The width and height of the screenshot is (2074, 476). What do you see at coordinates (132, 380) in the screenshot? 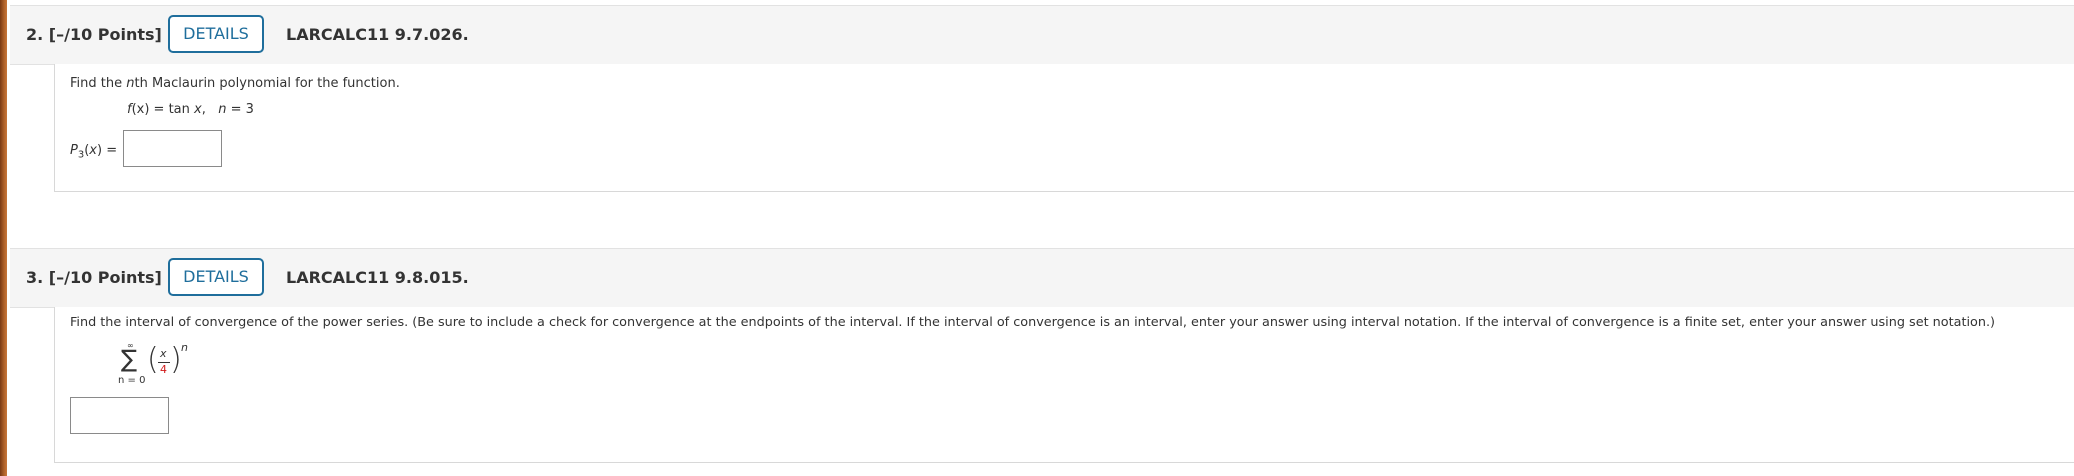
I see `sigma-lower-limit: n = 0` at bounding box center [132, 380].